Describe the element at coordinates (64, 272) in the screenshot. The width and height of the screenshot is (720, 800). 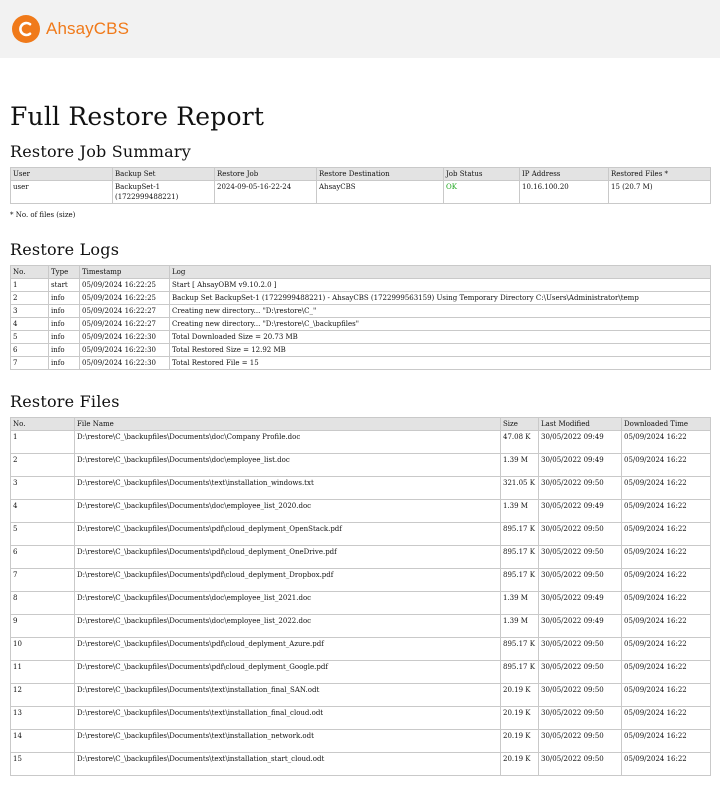
I see `column-header: Type` at that location.